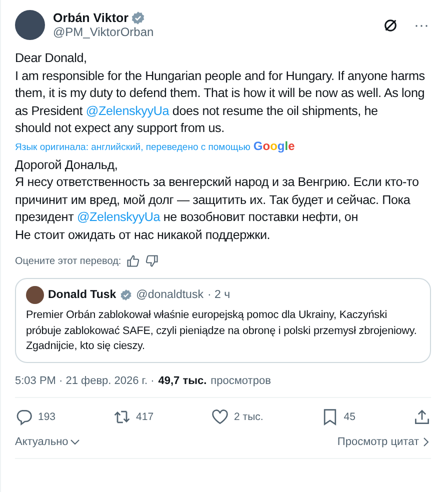  I want to click on author-handle: @PM_ViktorOrban, so click(214, 32).